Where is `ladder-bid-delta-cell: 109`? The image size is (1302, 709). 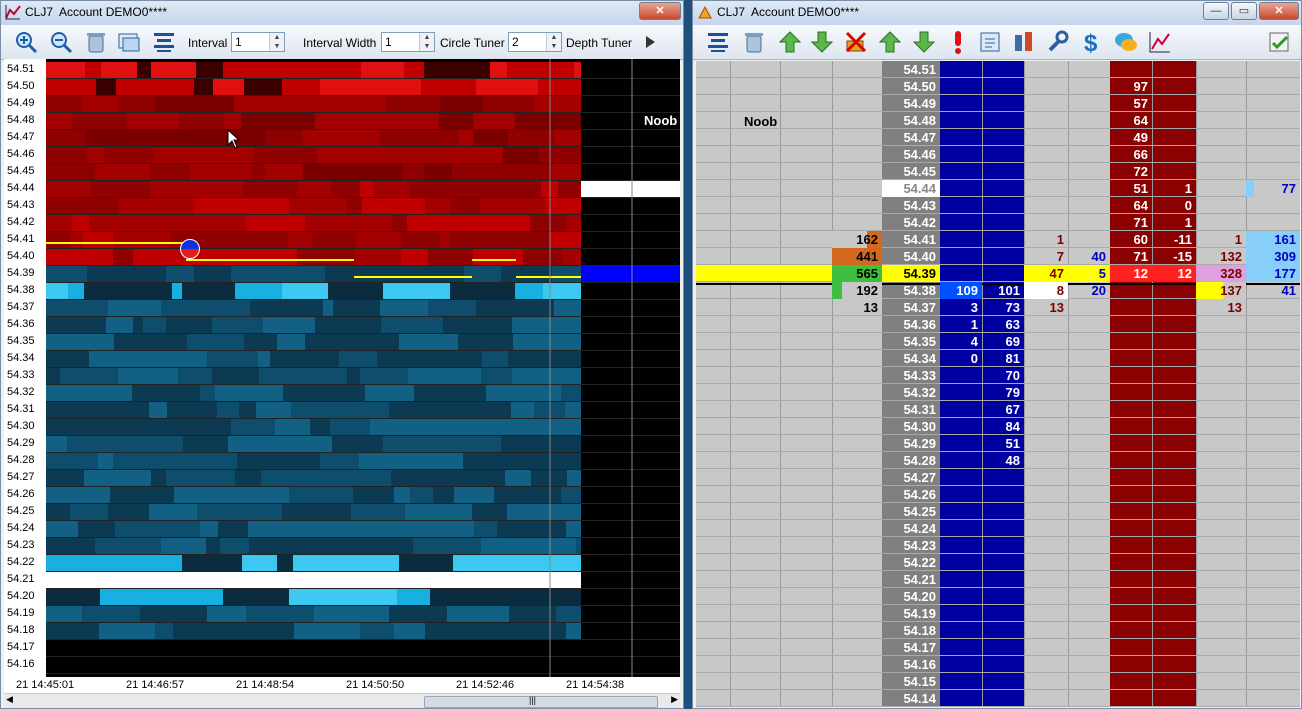
ladder-bid-delta-cell: 109 is located at coordinates (961, 290).